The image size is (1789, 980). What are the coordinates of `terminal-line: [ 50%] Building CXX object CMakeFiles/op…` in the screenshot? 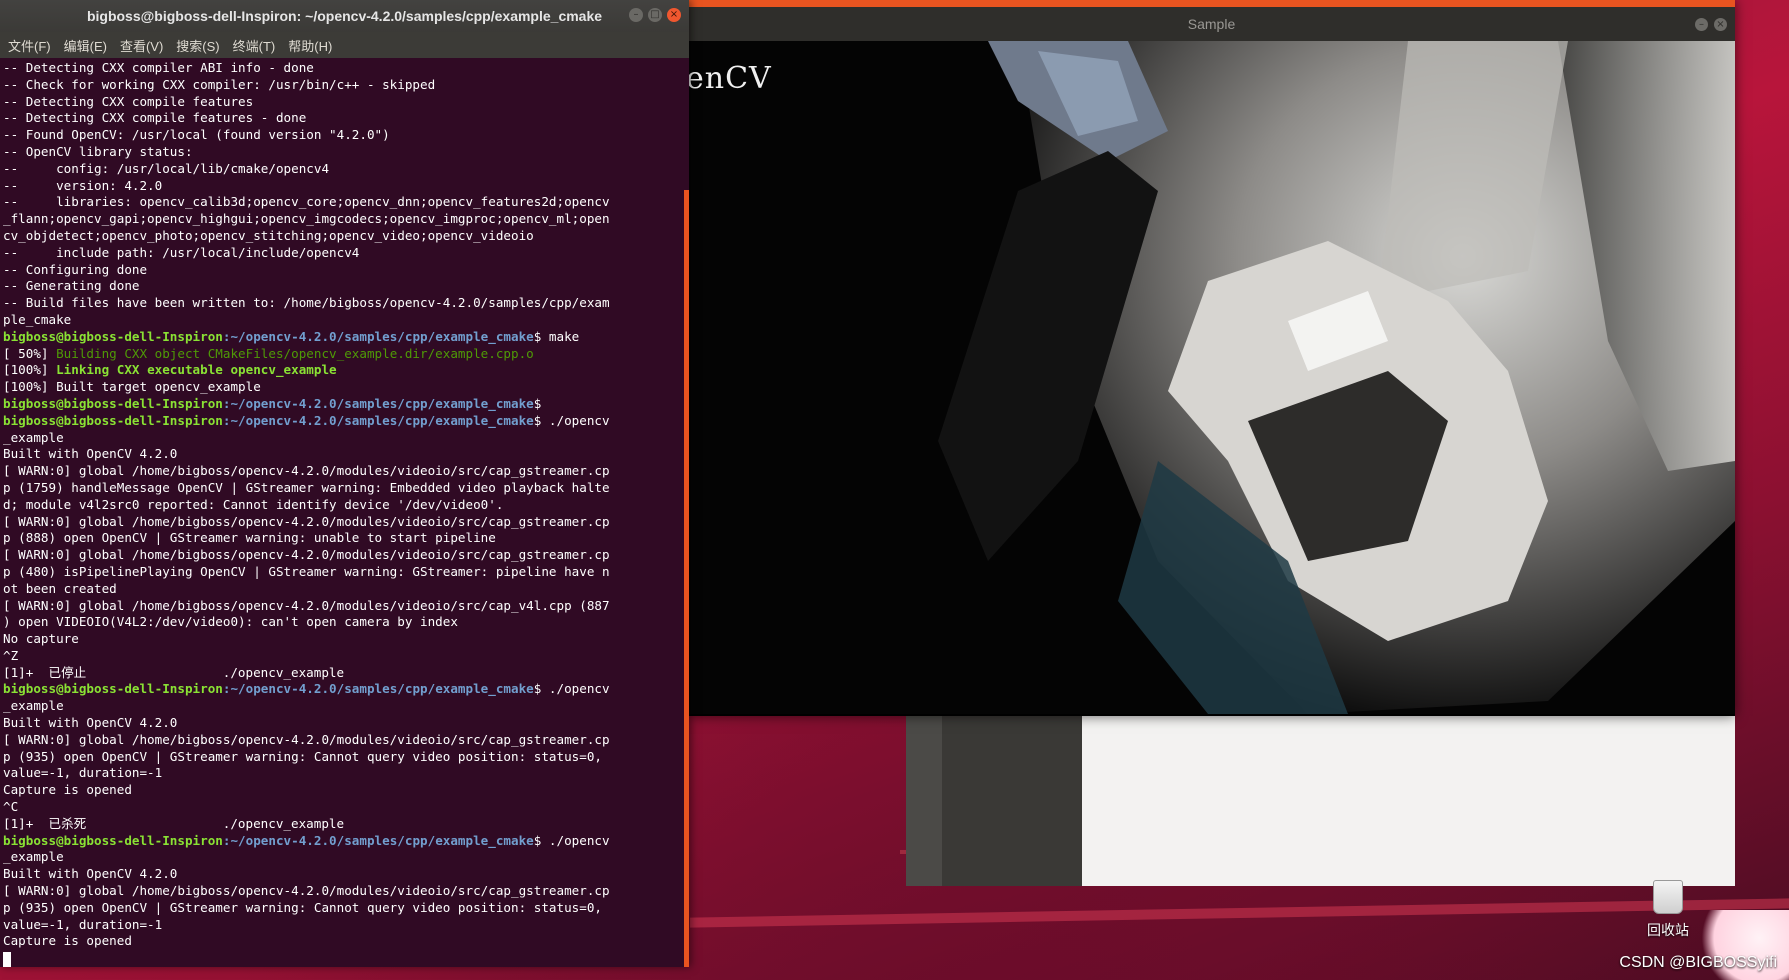 It's located at (341, 354).